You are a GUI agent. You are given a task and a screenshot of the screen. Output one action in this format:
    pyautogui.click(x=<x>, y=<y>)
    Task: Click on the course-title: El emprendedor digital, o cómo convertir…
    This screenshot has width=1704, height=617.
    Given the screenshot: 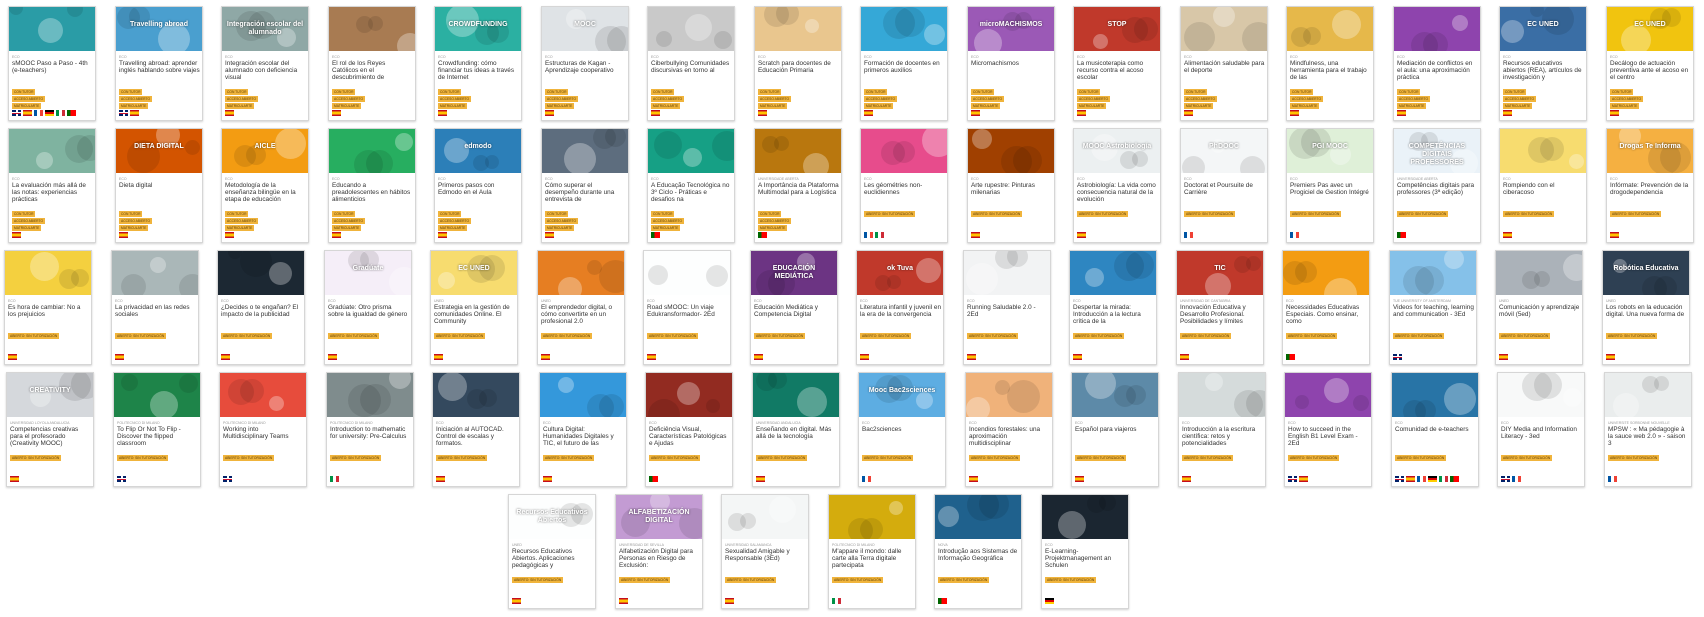 What is the action you would take?
    pyautogui.click(x=581, y=314)
    